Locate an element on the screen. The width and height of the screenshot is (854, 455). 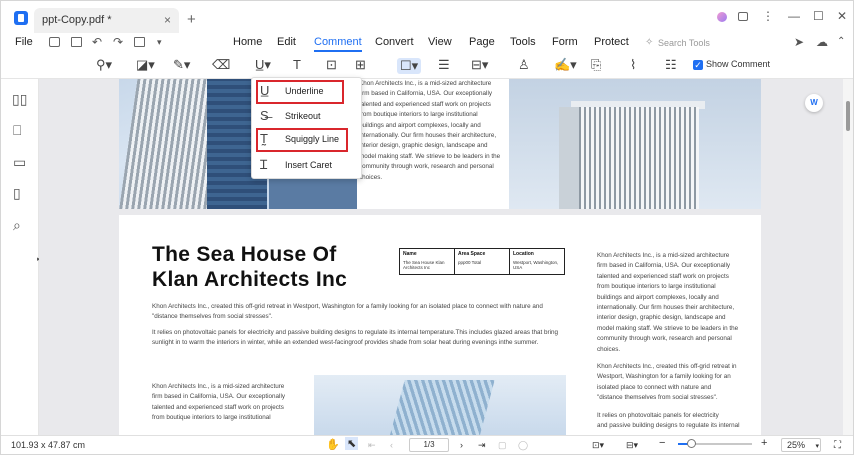
expand-icon: ⌃ is located at coordinates (841, 42).